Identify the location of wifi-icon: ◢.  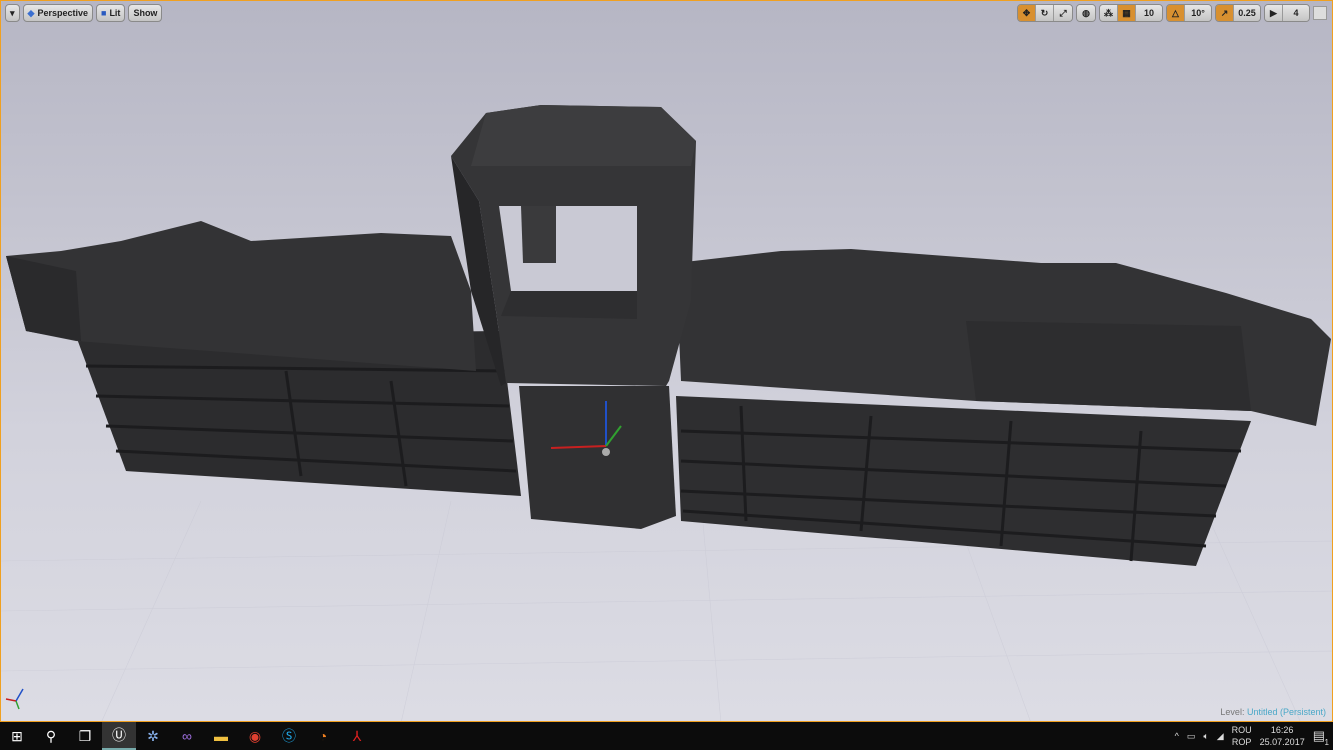
(1220, 736).